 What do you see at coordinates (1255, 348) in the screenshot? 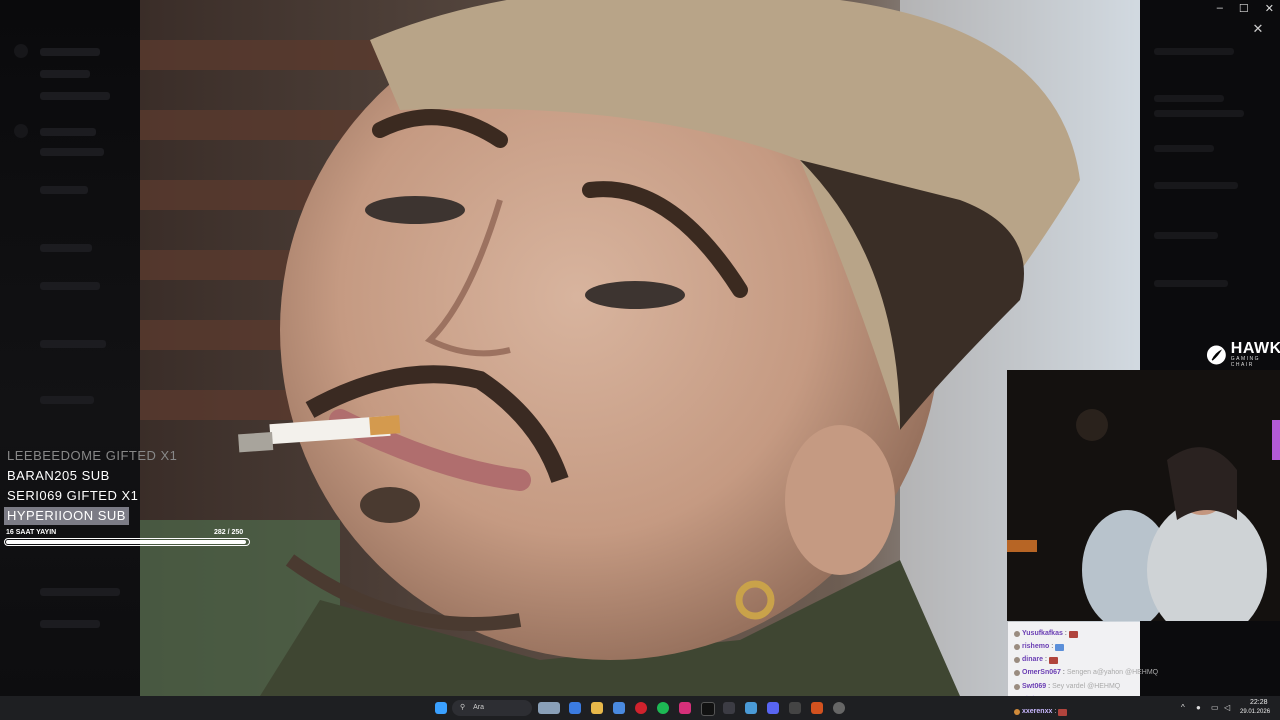
I see `logo-name: HAWK` at bounding box center [1255, 348].